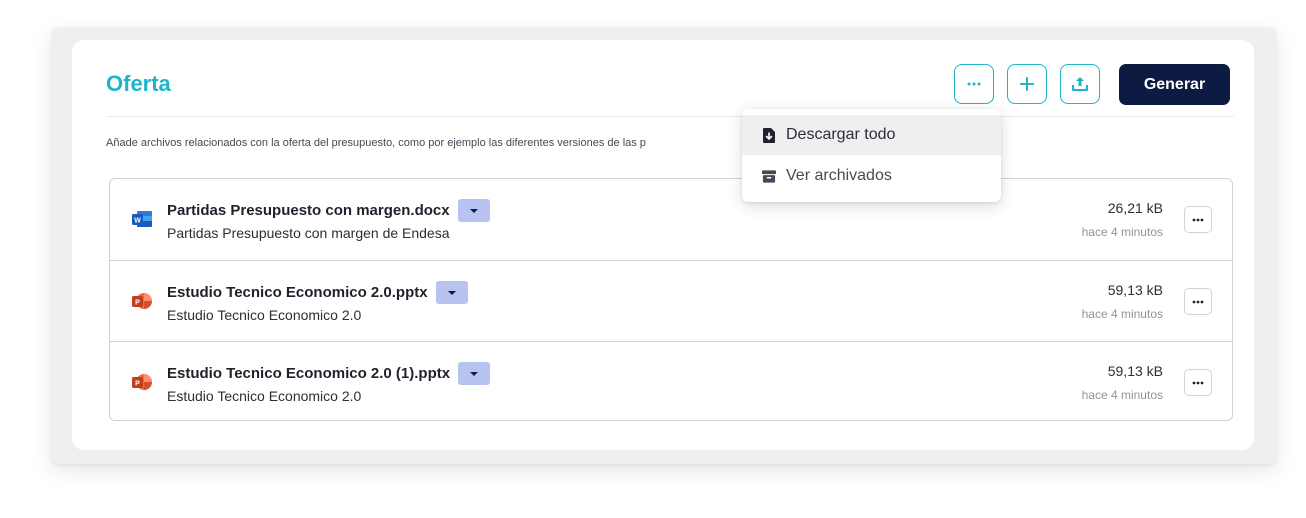 The image size is (1306, 518). Describe the element at coordinates (670, 116) in the screenshot. I see `header-divider` at that location.